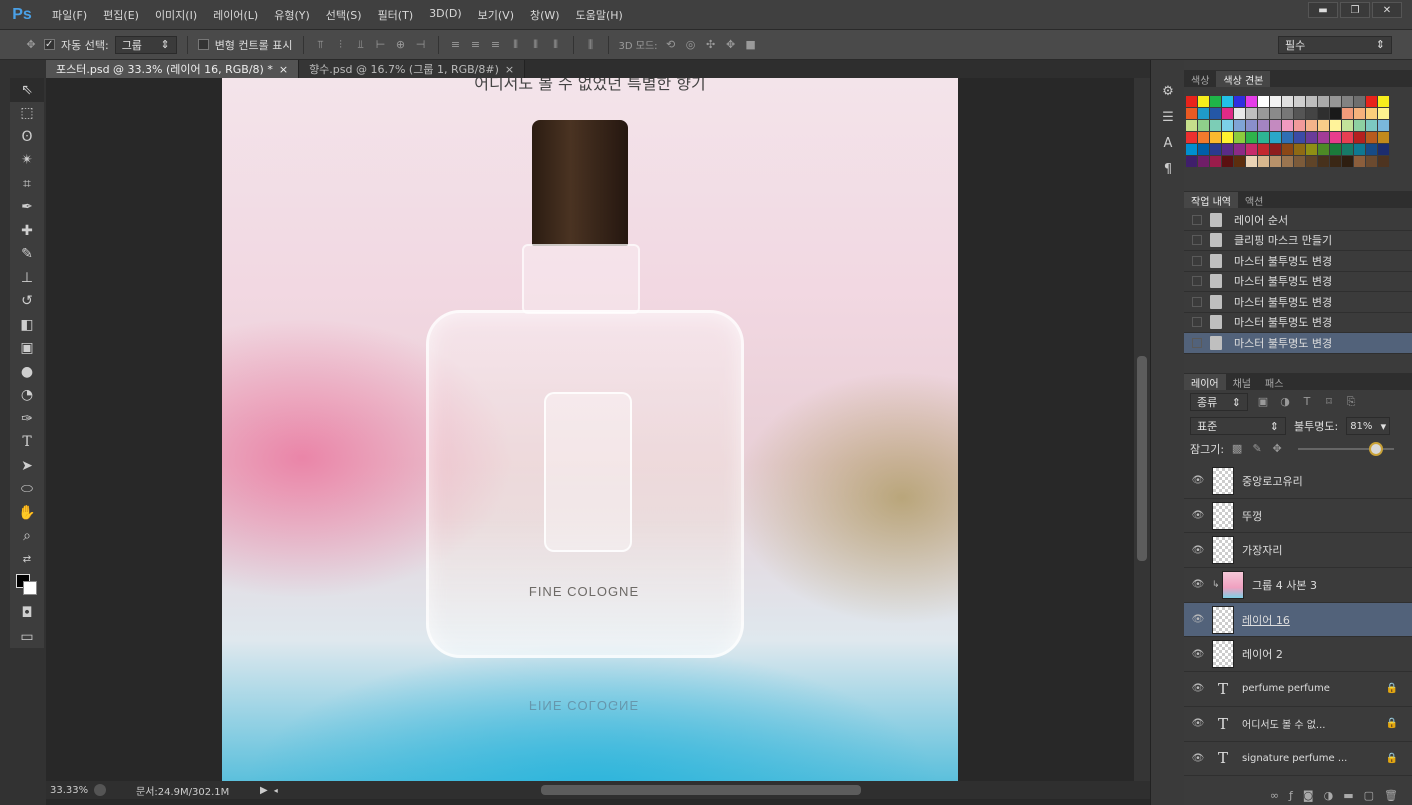 The image size is (1412, 805). Describe the element at coordinates (1329, 402) in the screenshot. I see `filter-shape-icon: ⌑` at that location.